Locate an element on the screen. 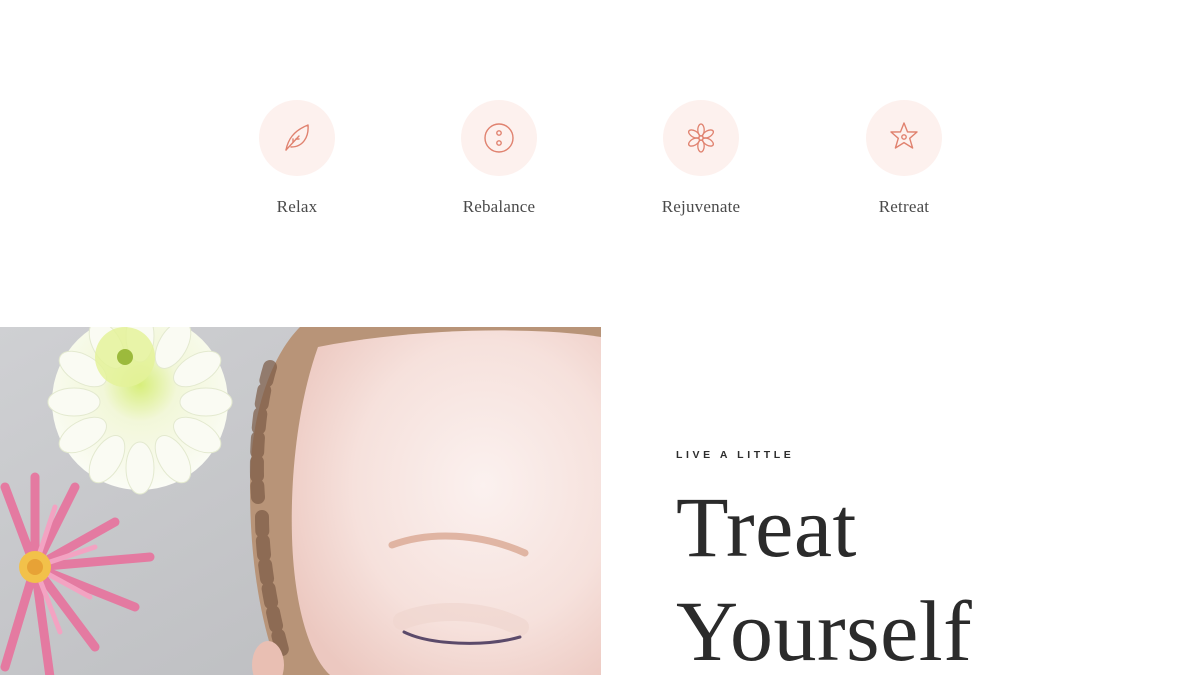  feature-retreat: Retreat is located at coordinates (904, 158).